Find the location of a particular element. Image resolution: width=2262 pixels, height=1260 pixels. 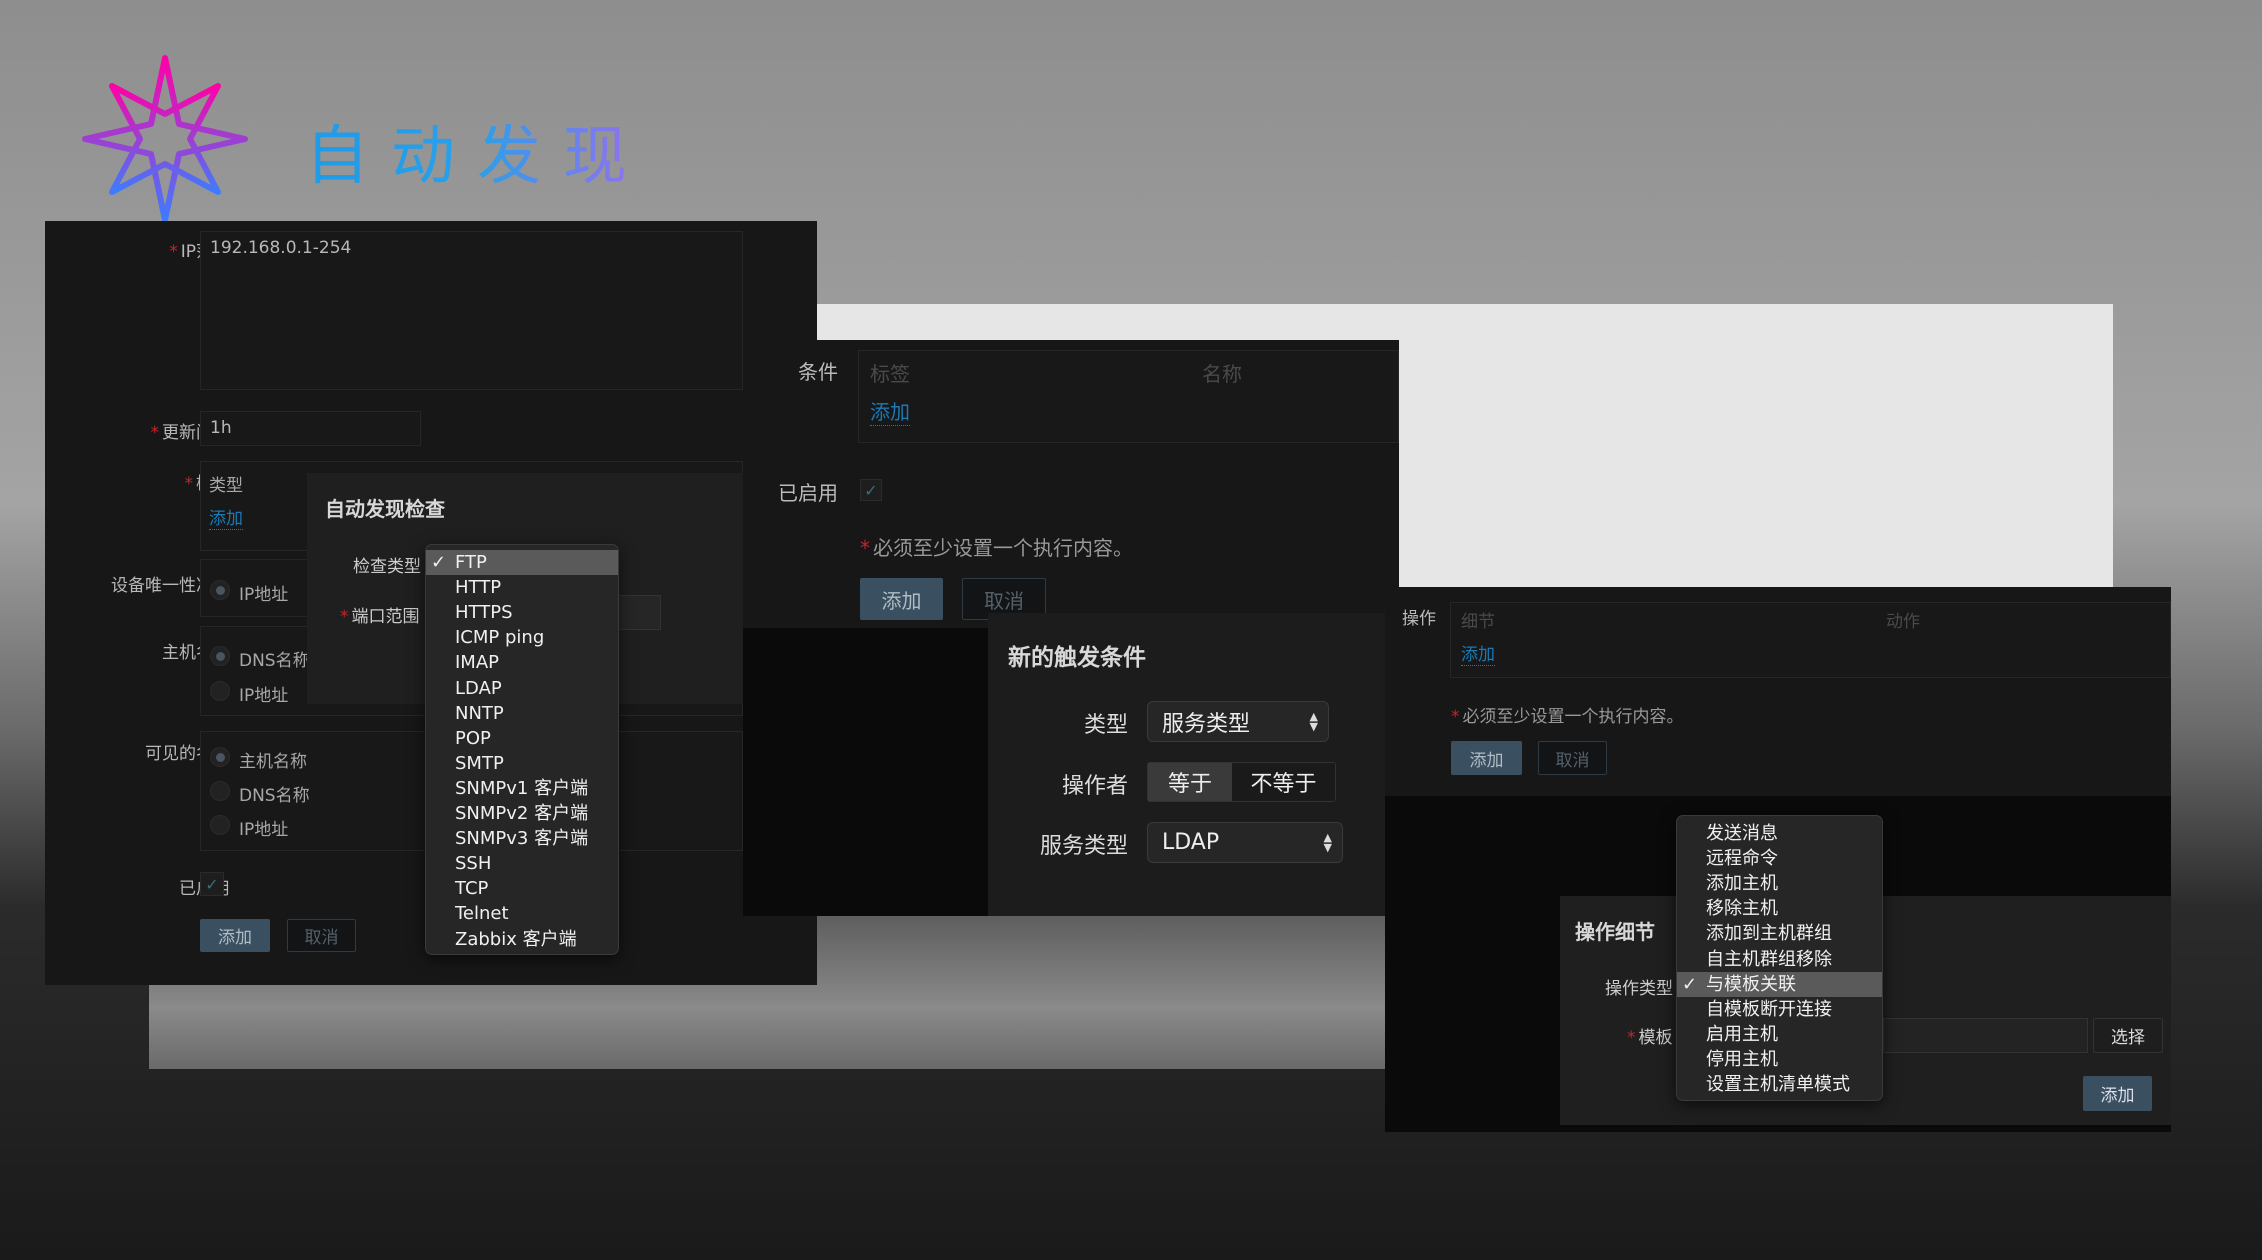

template-input is located at coordinates (1985, 1035).